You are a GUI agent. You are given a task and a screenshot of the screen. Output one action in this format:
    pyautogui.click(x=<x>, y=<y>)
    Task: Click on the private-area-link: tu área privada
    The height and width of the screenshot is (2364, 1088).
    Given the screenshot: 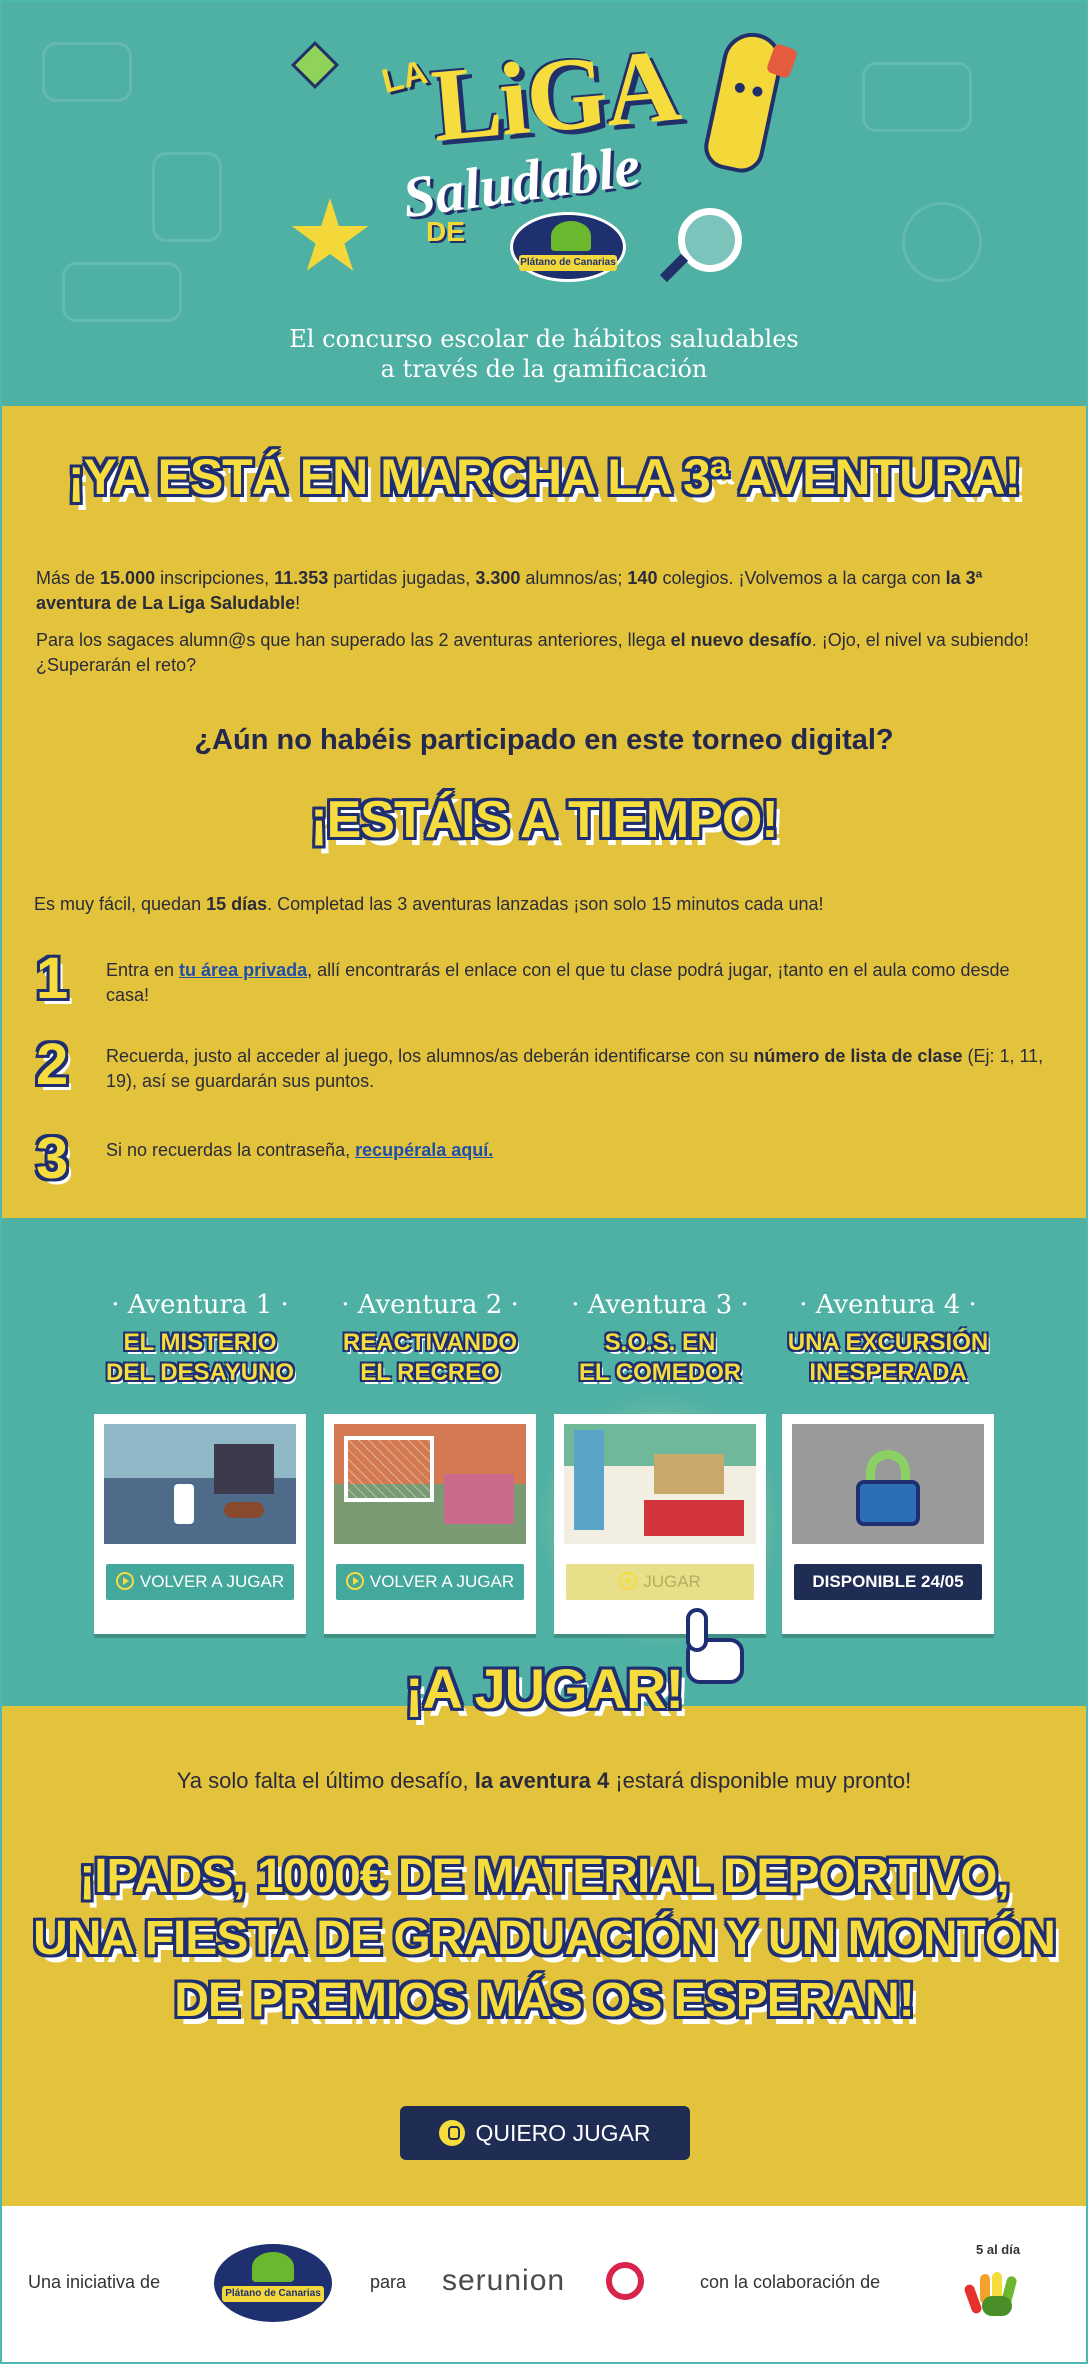 What is the action you would take?
    pyautogui.click(x=243, y=970)
    